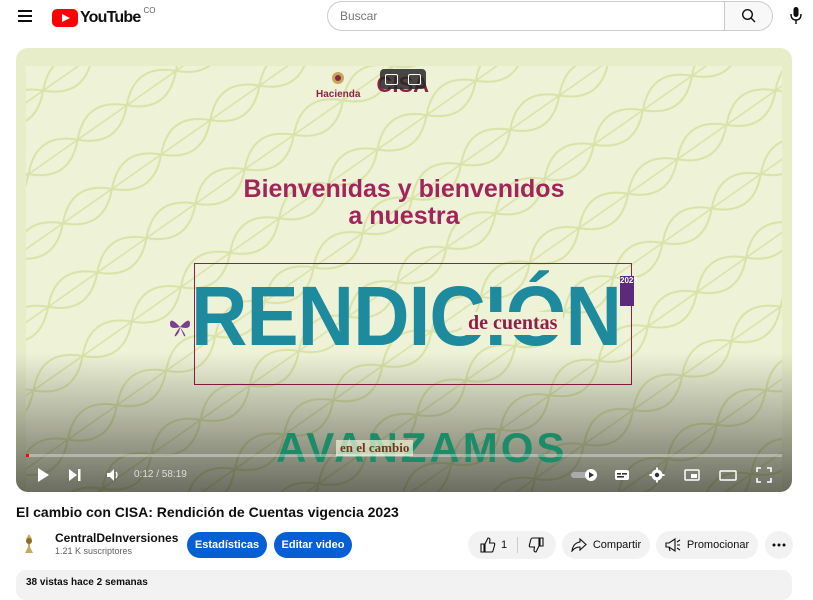  Describe the element at coordinates (404, 476) in the screenshot. I see `player-controls: 0:12 / 58:19` at that location.